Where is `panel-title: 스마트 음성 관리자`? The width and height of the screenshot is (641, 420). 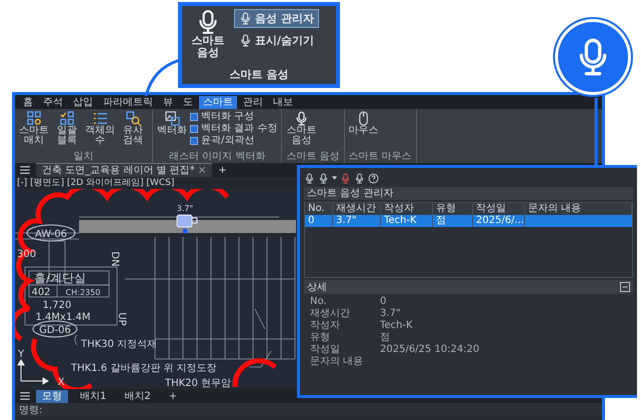 panel-title: 스마트 음성 관리자 is located at coordinates (468, 193).